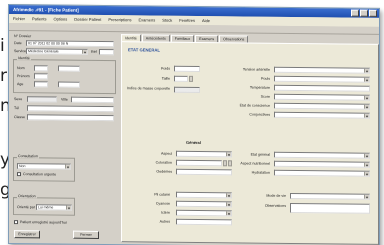 The width and height of the screenshot is (384, 245). What do you see at coordinates (199, 163) in the screenshot?
I see `coloration-field` at bounding box center [199, 163].